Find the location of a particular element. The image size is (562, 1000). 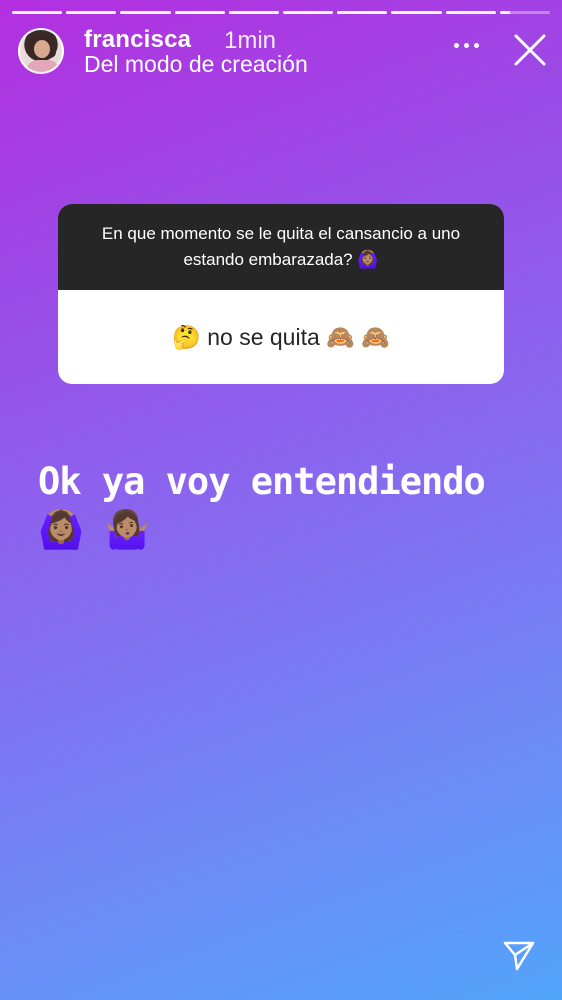

story-progress-bar is located at coordinates (281, 12).